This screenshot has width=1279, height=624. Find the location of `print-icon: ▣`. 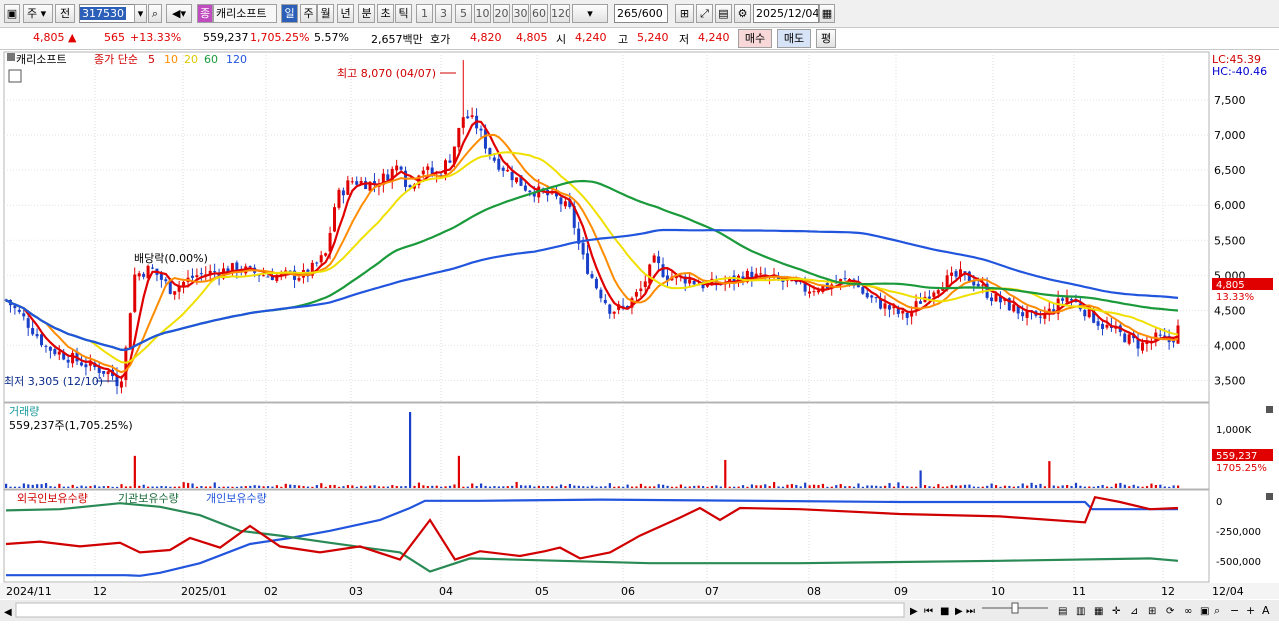

print-icon: ▣ is located at coordinates (1204, 611).